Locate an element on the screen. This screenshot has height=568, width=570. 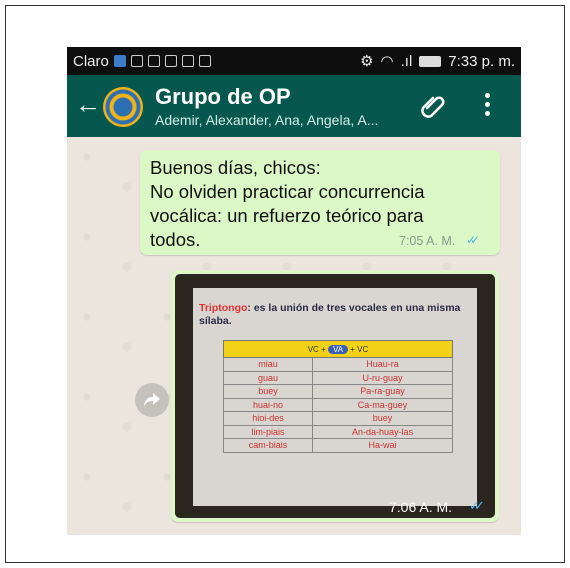
table-row: buey Pa-ra-guay is located at coordinates (337, 391).